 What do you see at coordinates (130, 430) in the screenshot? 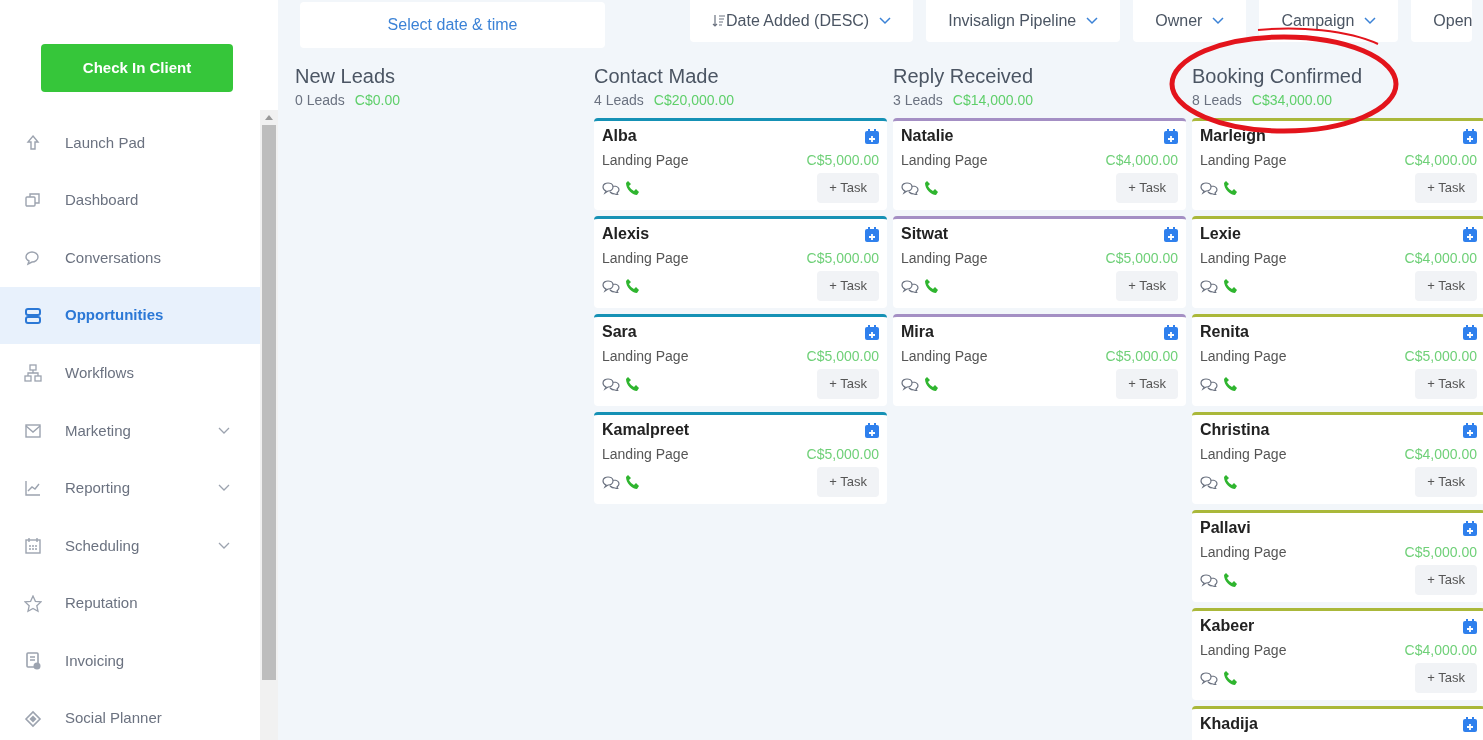
I see `sidebar-item: Marketing` at bounding box center [130, 430].